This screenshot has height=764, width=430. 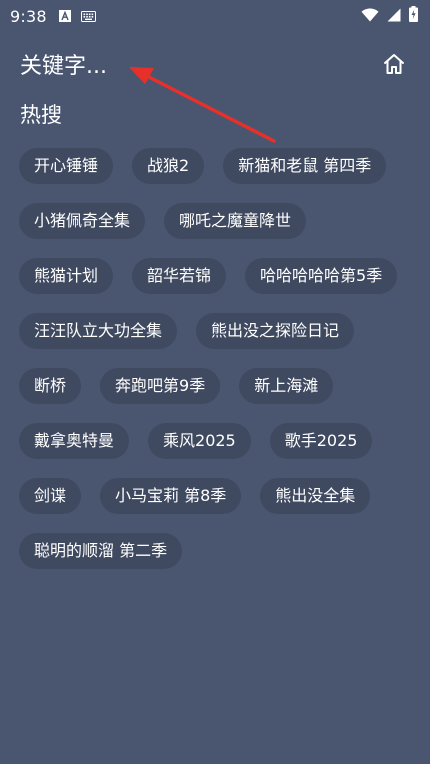 What do you see at coordinates (180, 66) in the screenshot?
I see `search-input` at bounding box center [180, 66].